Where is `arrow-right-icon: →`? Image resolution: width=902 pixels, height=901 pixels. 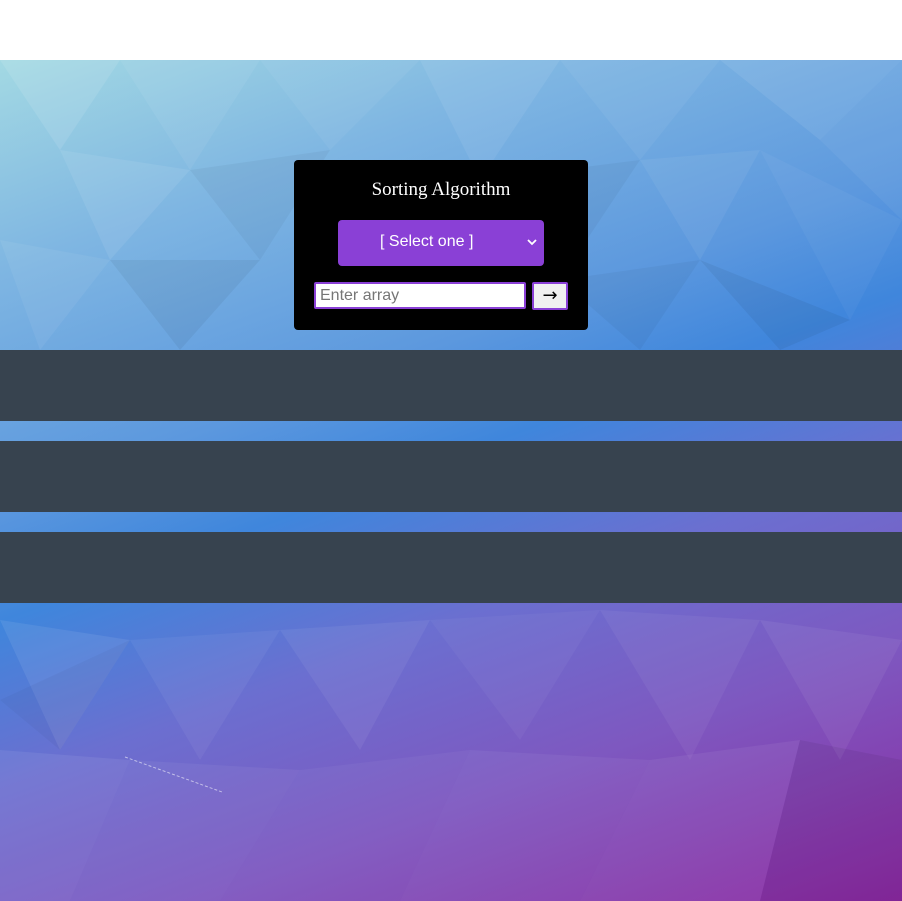 arrow-right-icon: → is located at coordinates (550, 295).